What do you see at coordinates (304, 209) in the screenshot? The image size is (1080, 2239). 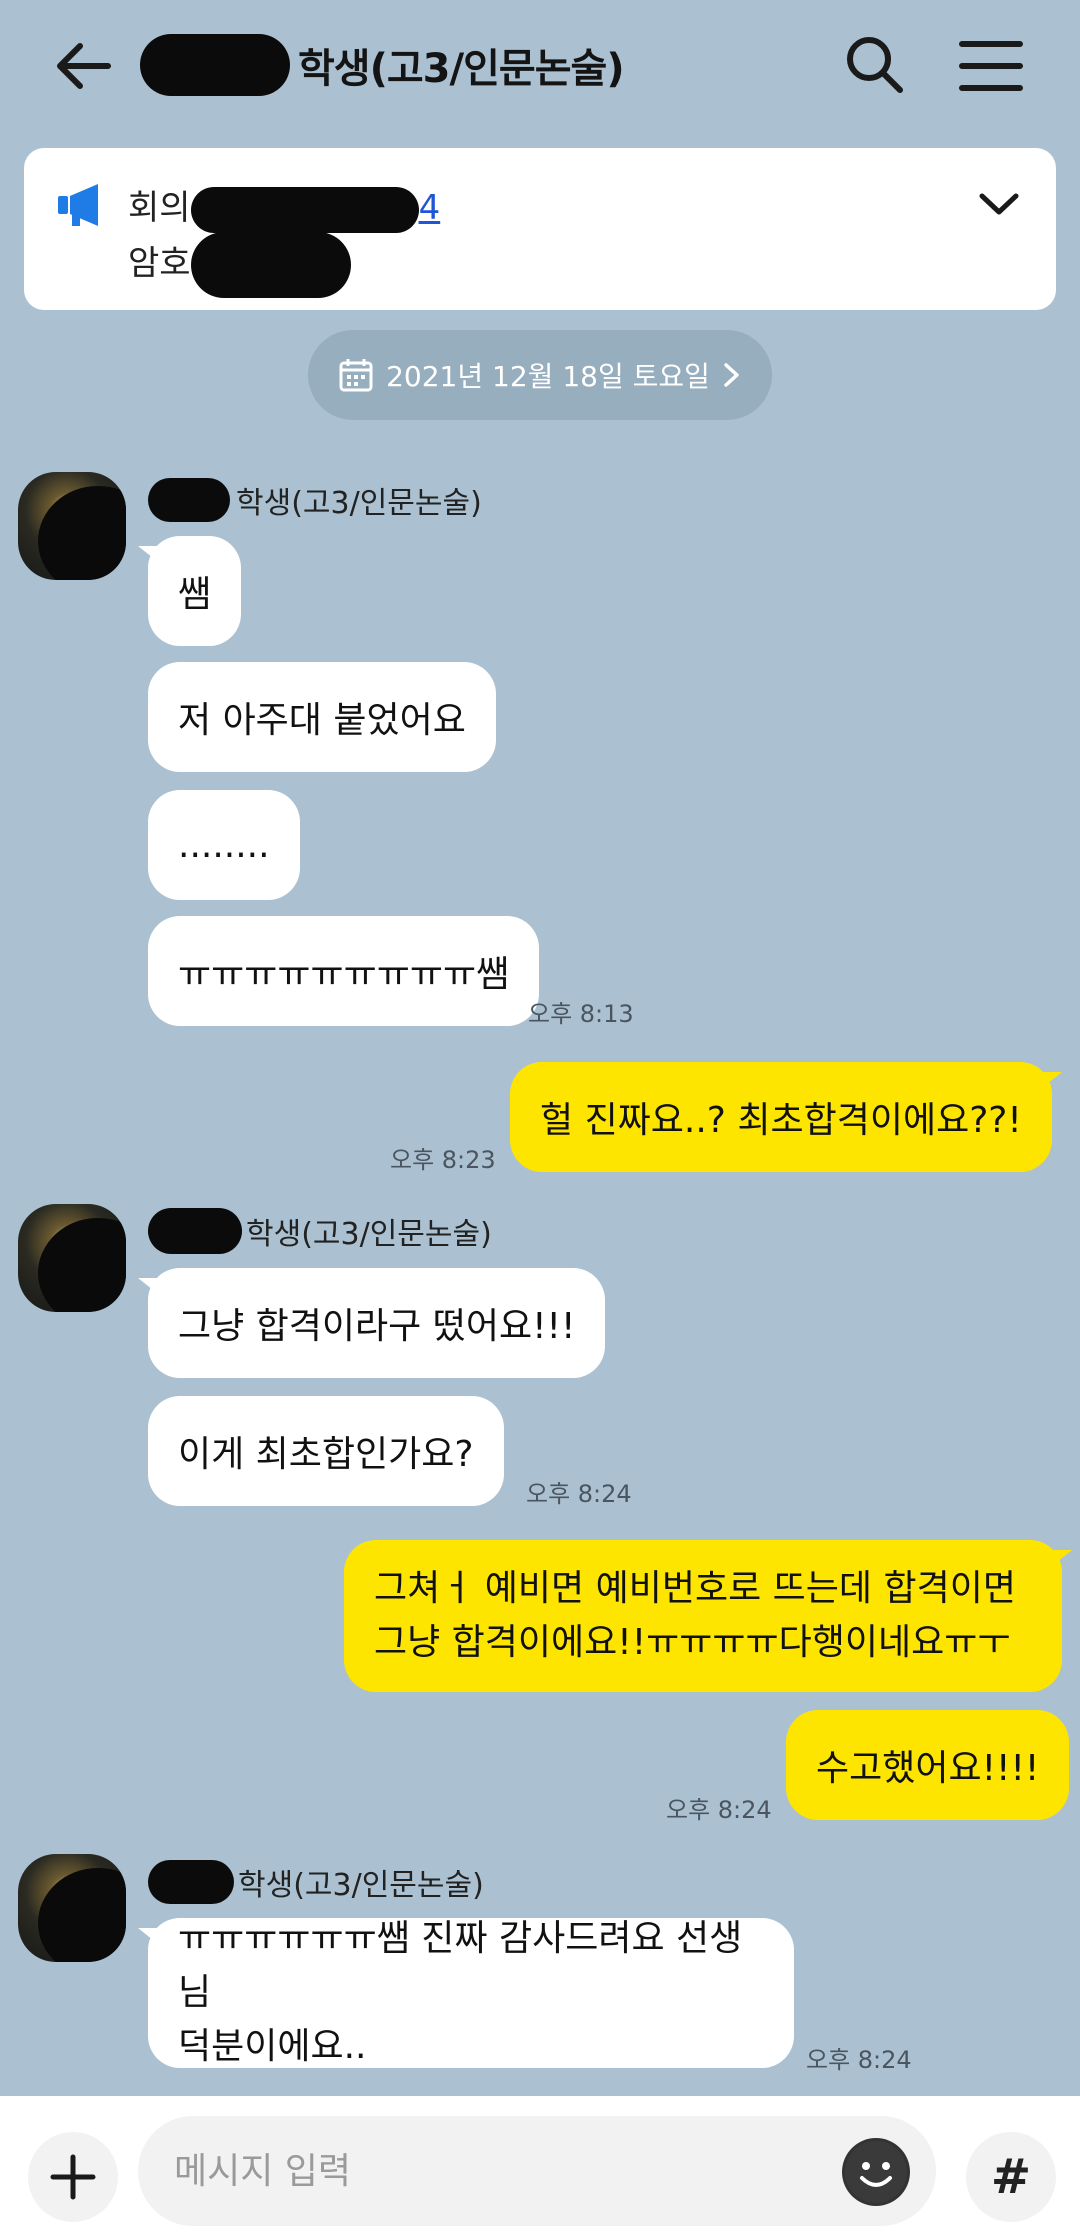 I see `redacted-meeting-id` at bounding box center [304, 209].